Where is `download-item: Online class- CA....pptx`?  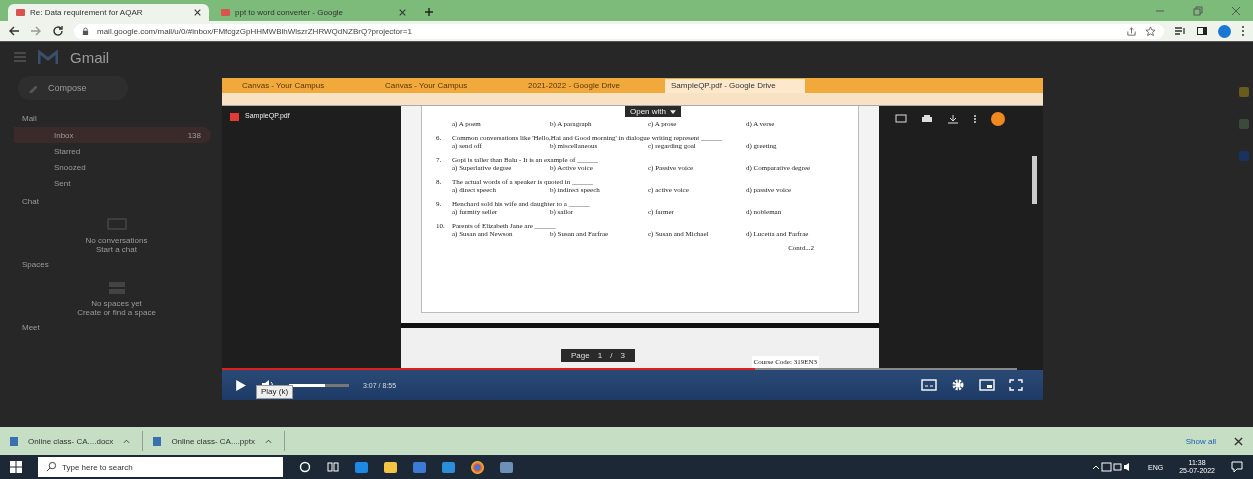
download-item: Online class- CA....pptx is located at coordinates (219, 441).